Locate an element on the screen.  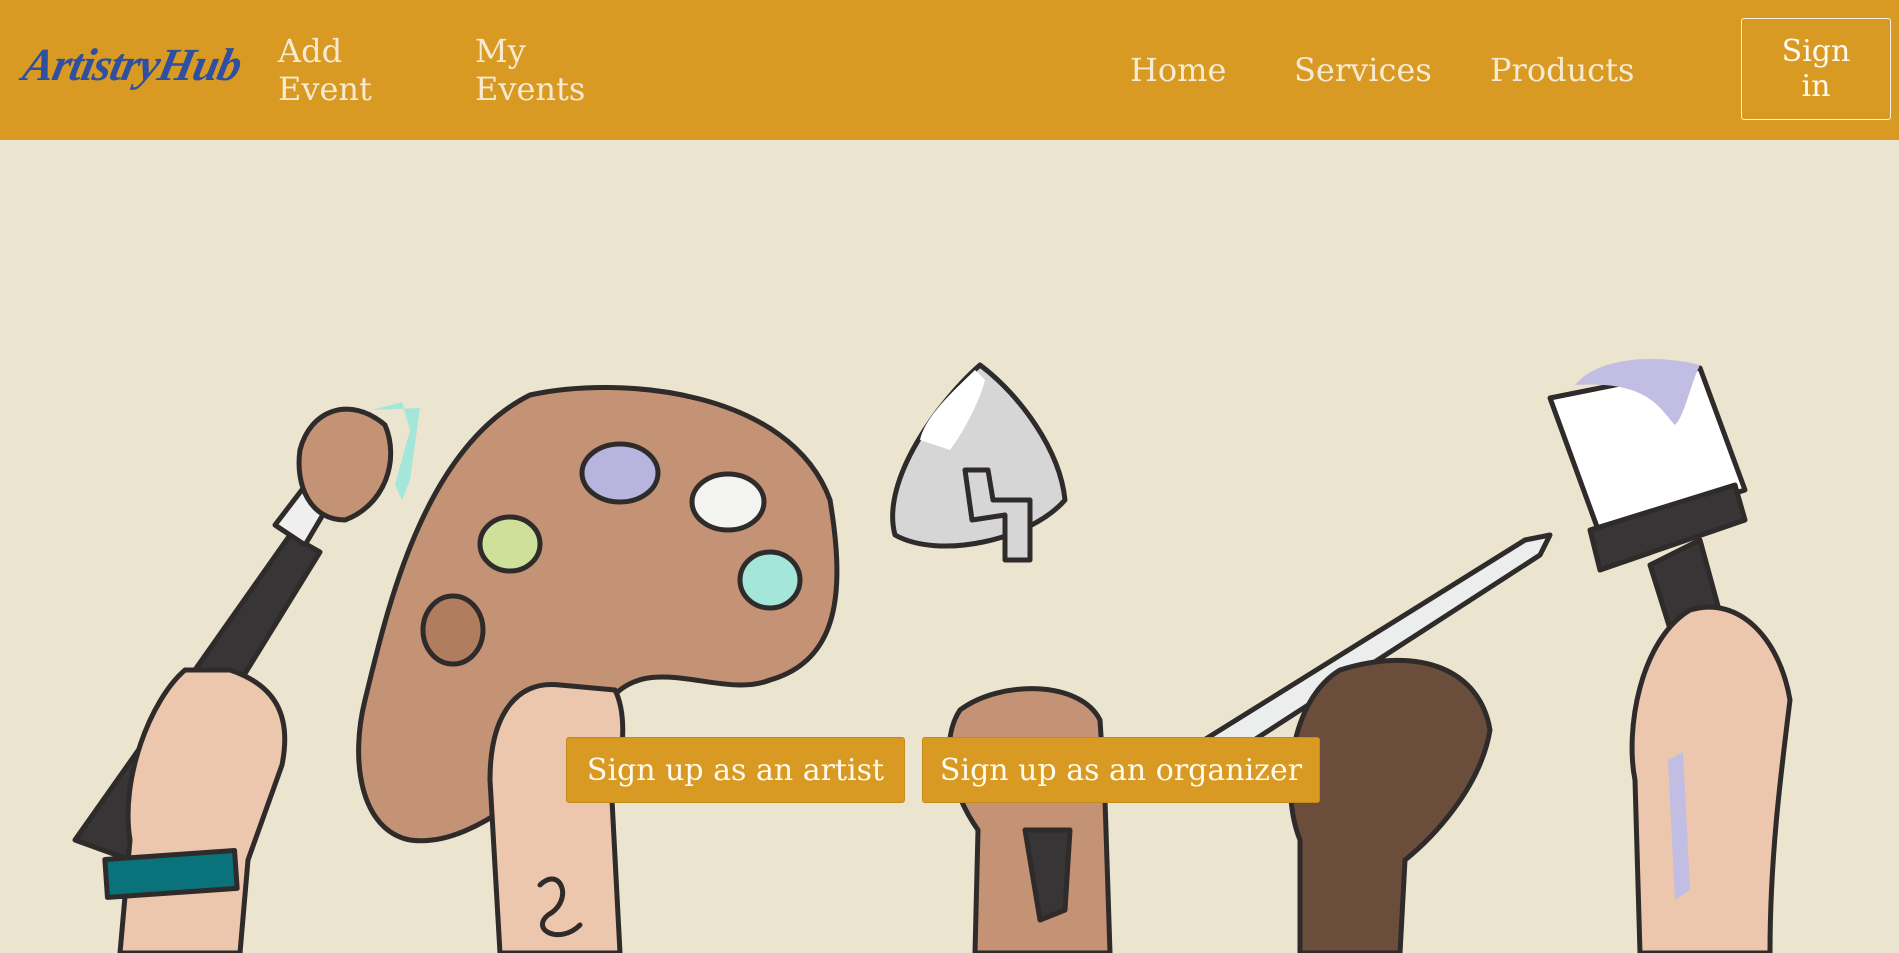
nav-add-event-line2: Event is located at coordinates (325, 89).